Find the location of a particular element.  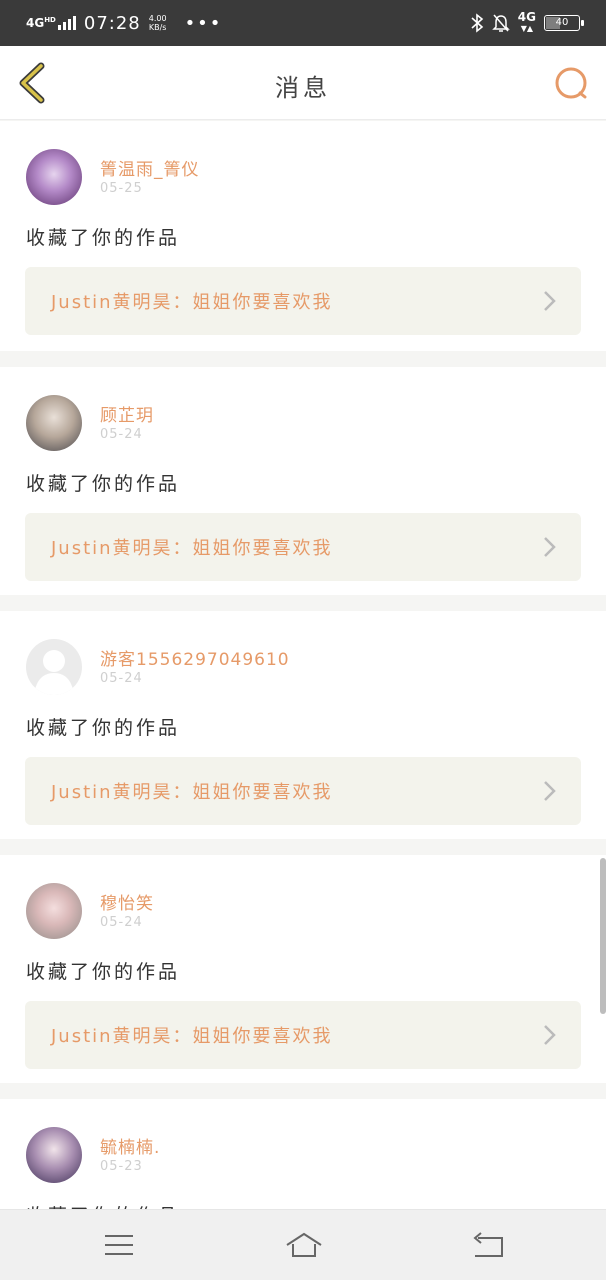

search-button is located at coordinates (572, 84).